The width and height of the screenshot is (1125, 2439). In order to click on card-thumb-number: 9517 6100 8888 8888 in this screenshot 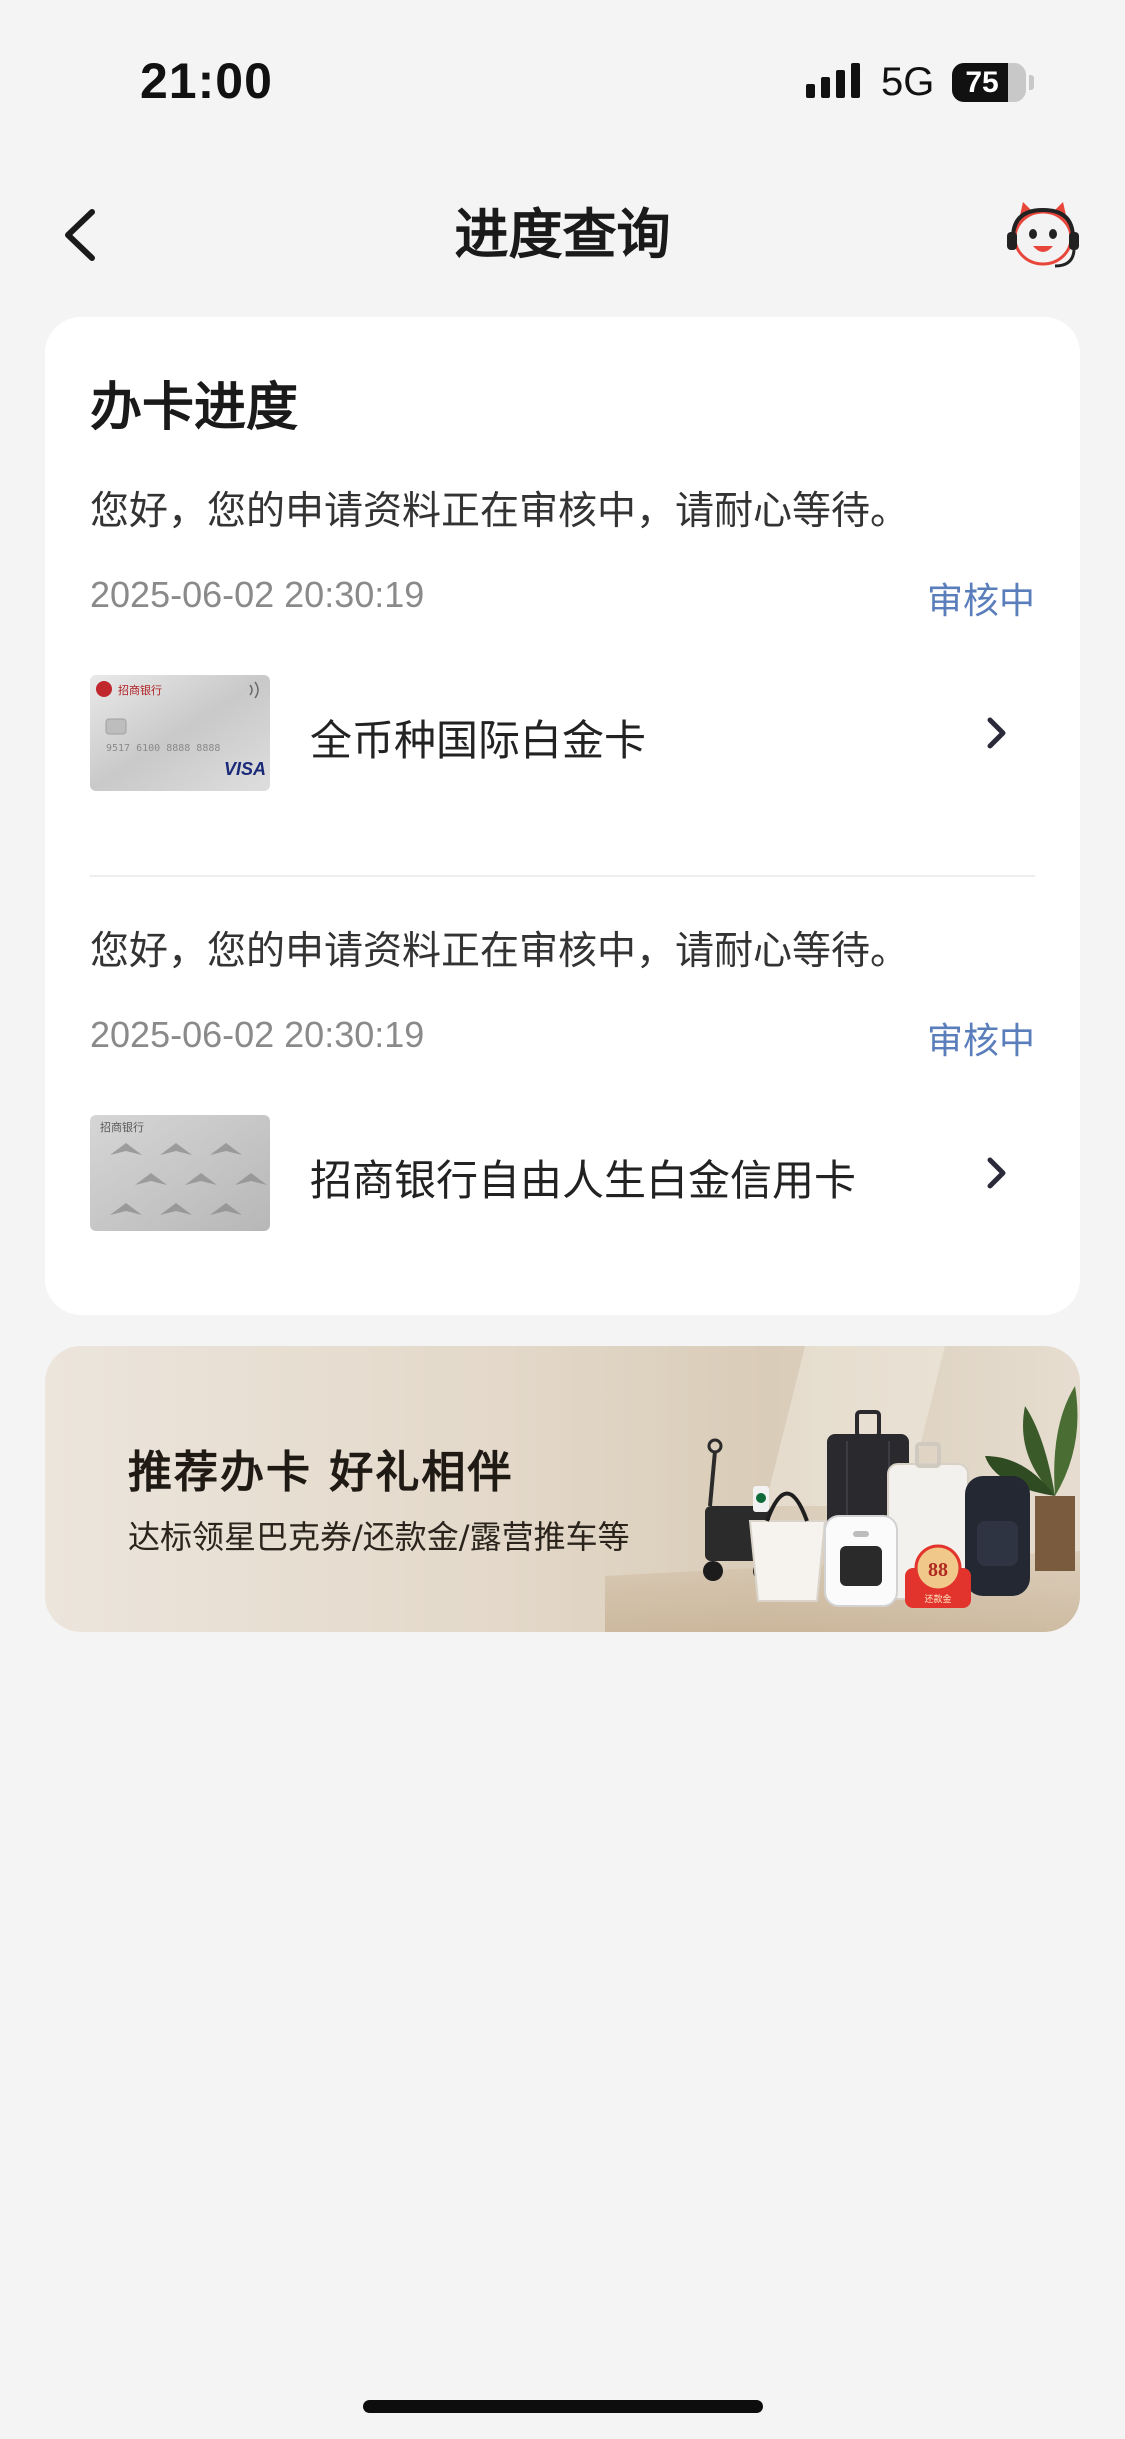, I will do `click(163, 748)`.